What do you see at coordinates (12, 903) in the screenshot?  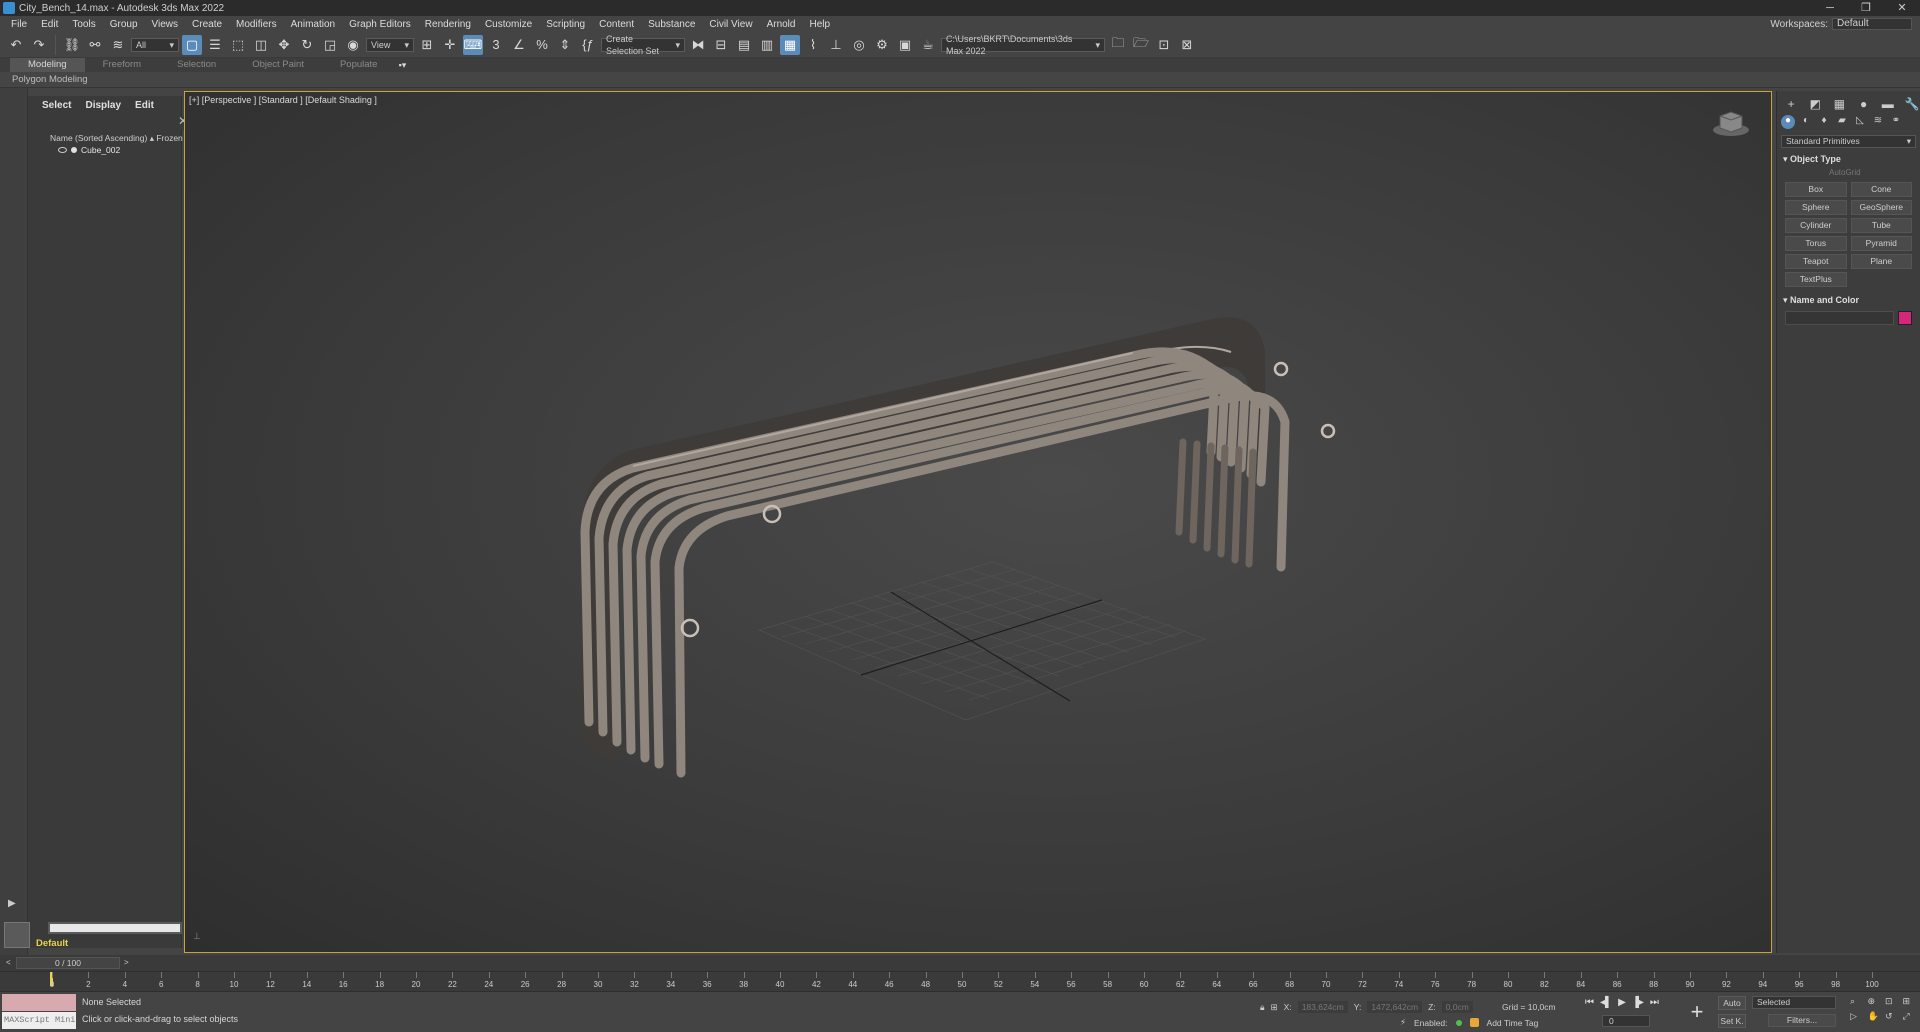 I see `expand-arrow-icon: ▶` at bounding box center [12, 903].